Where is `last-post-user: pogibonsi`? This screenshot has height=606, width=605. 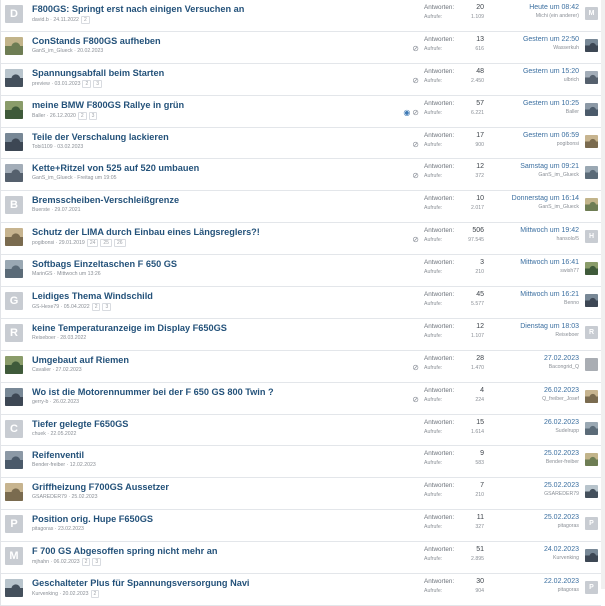 last-post-user: pogibonsi is located at coordinates (524, 144).